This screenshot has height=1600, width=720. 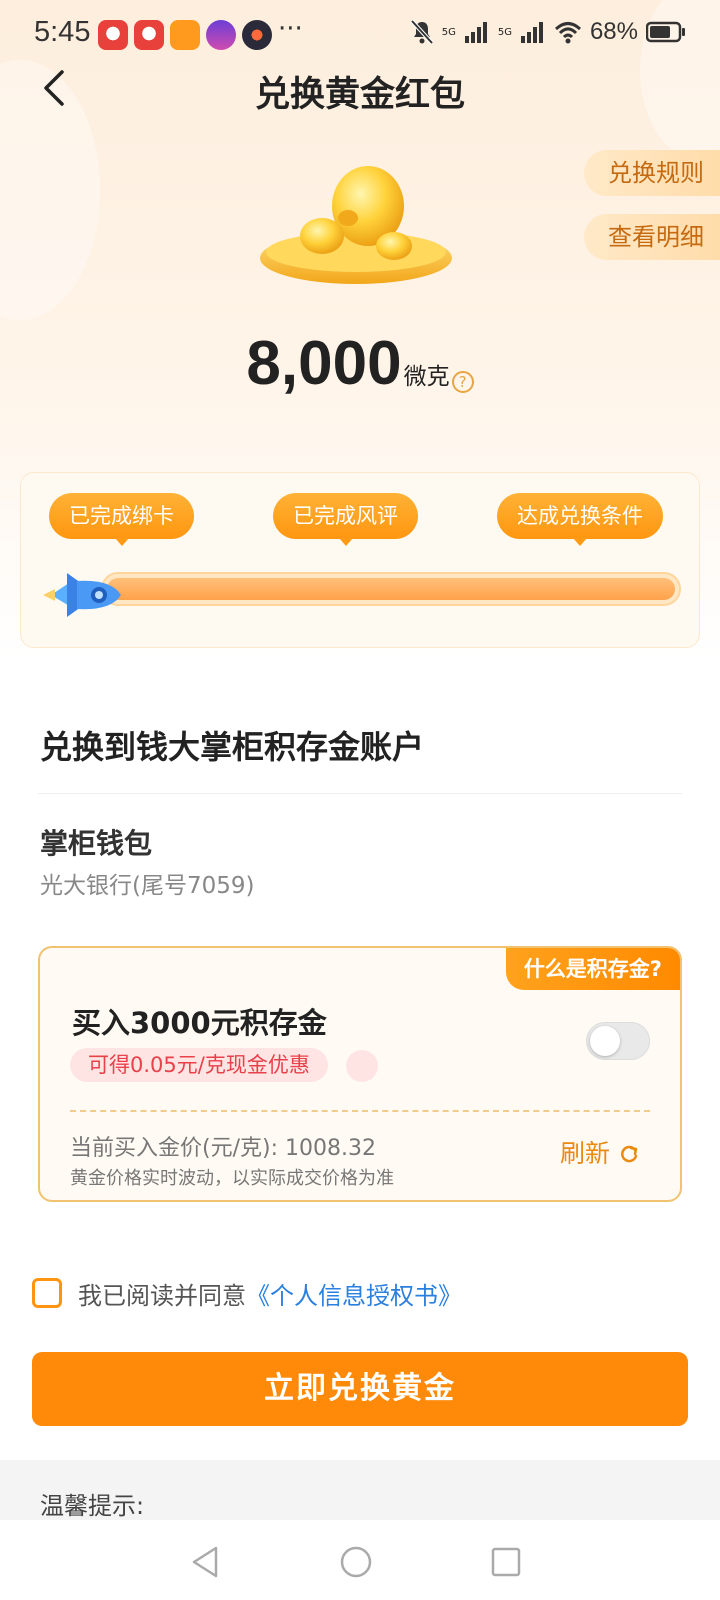 I want to click on progress-fill, so click(x=391, y=589).